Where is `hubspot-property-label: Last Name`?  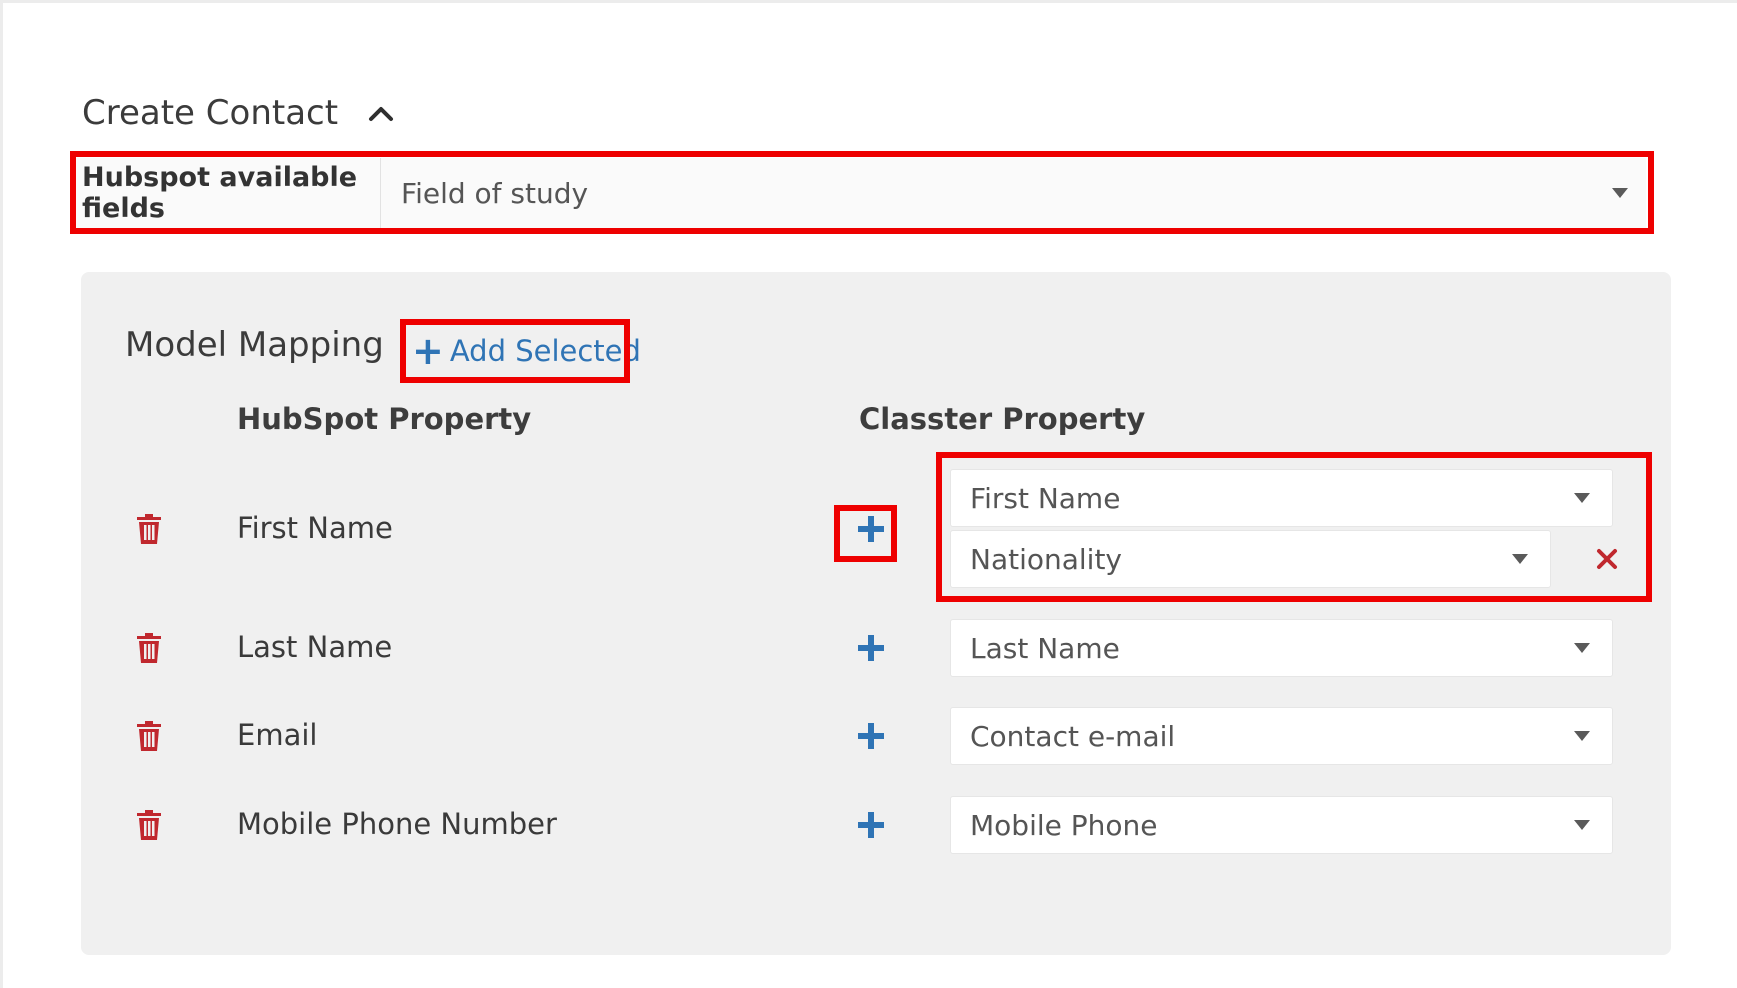 hubspot-property-label: Last Name is located at coordinates (315, 647).